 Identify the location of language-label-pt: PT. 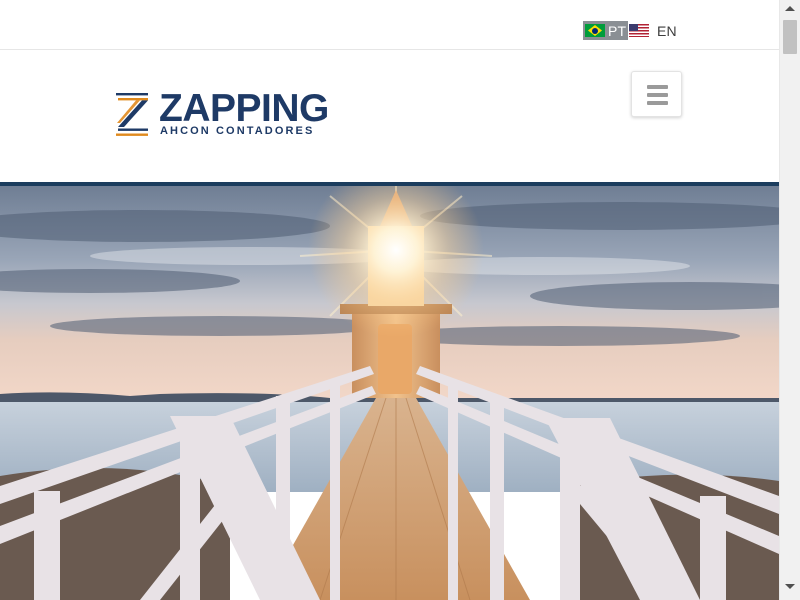
(617, 30).